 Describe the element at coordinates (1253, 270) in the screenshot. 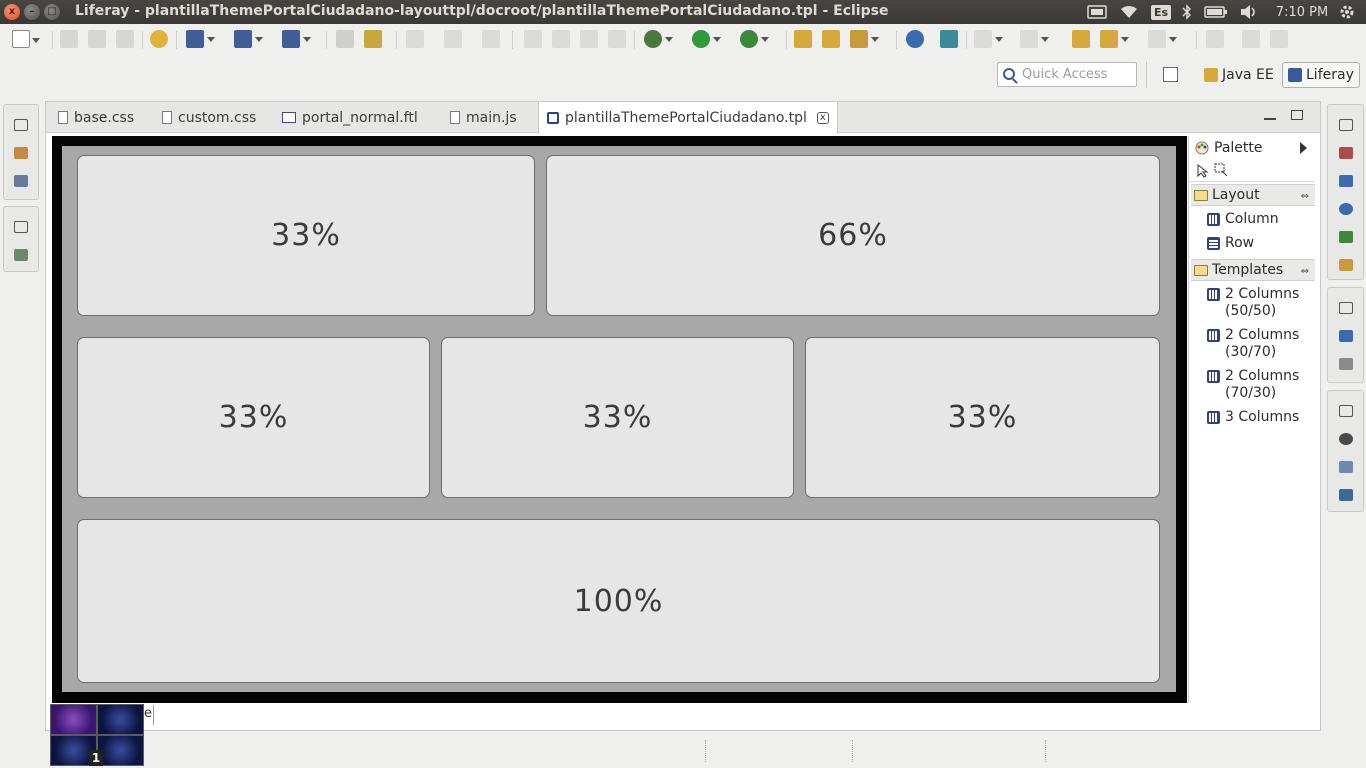

I see `palette-drawer-templates: Templates ⇔` at that location.